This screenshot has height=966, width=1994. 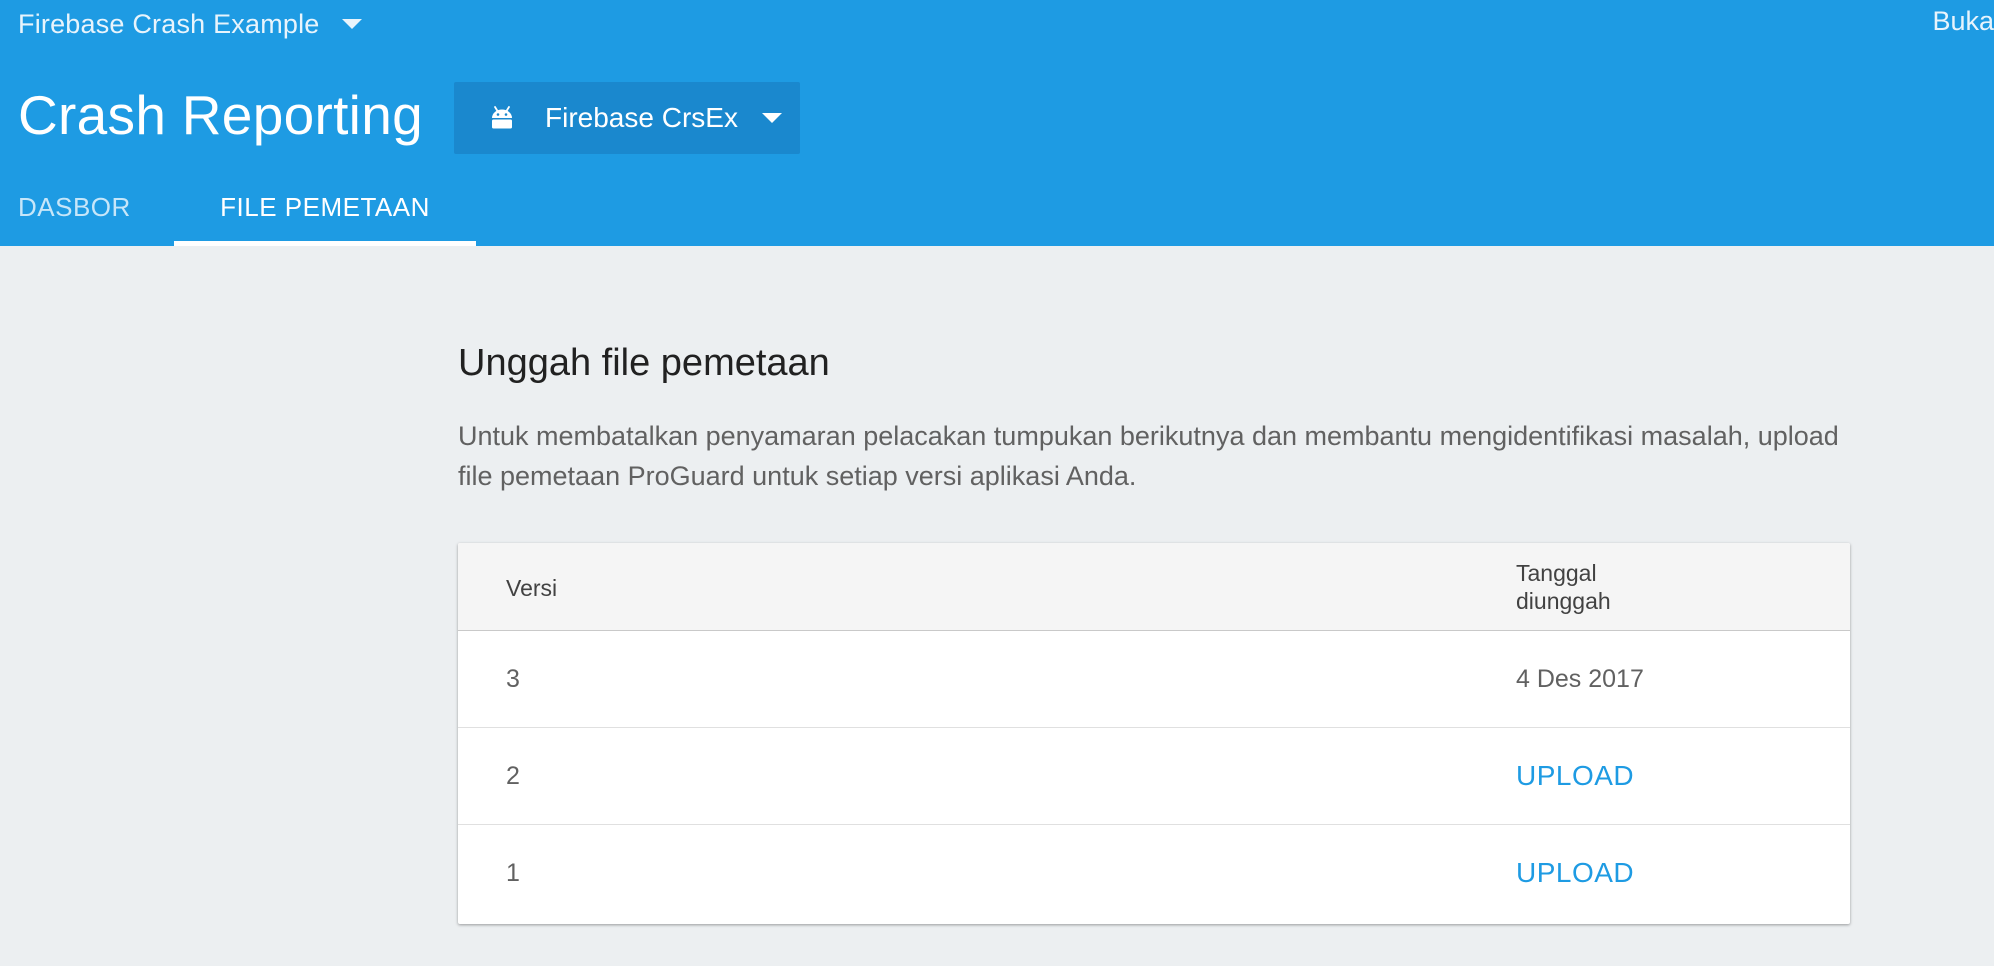 I want to click on tab-dashboard: DASBOR, so click(x=74, y=213).